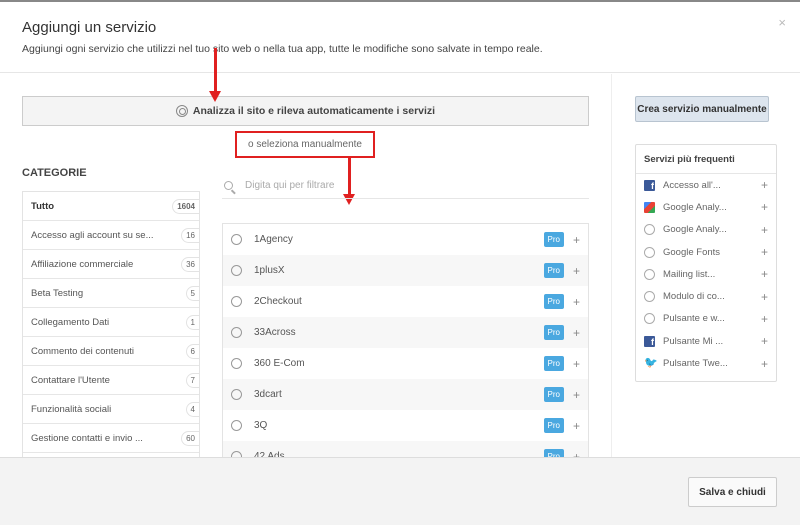 The image size is (800, 525). Describe the element at coordinates (111, 206) in the screenshot. I see `category-item: Tutto 1604` at that location.